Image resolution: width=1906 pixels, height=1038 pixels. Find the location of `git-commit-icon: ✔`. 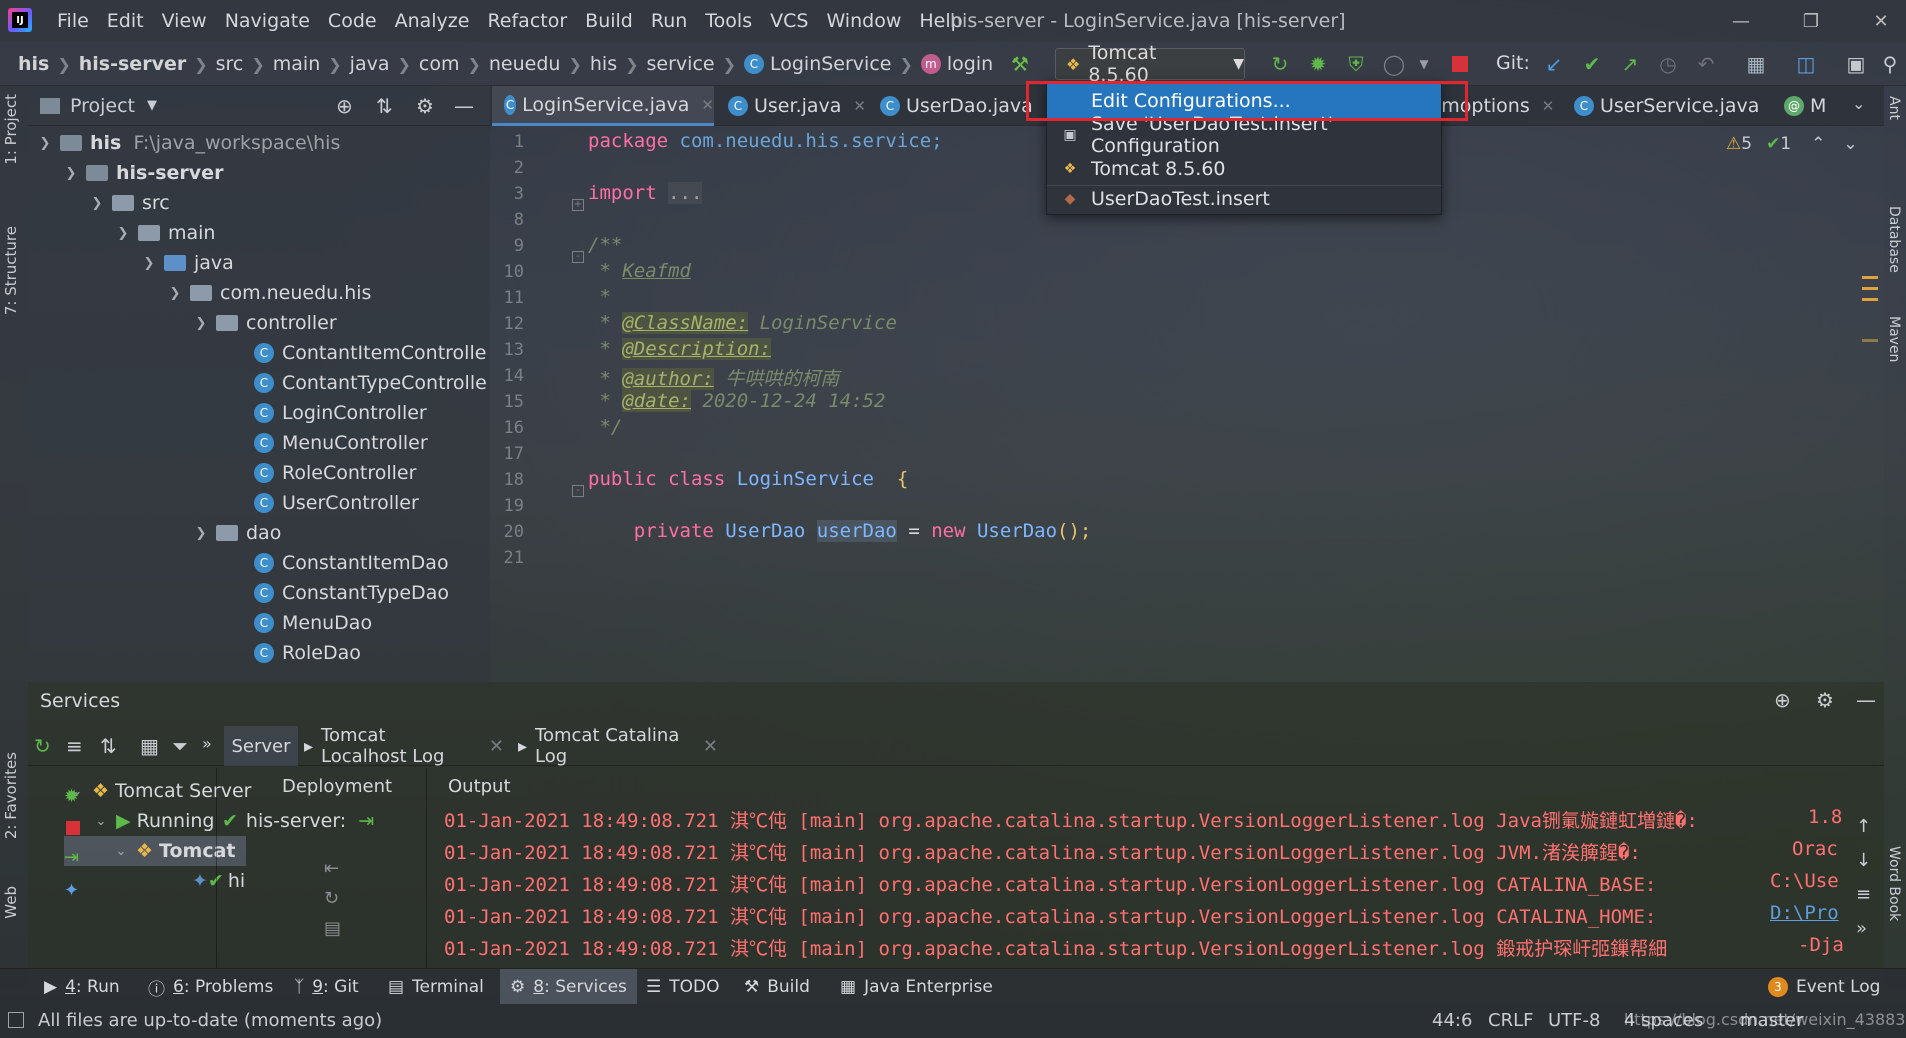

git-commit-icon: ✔ is located at coordinates (1592, 64).